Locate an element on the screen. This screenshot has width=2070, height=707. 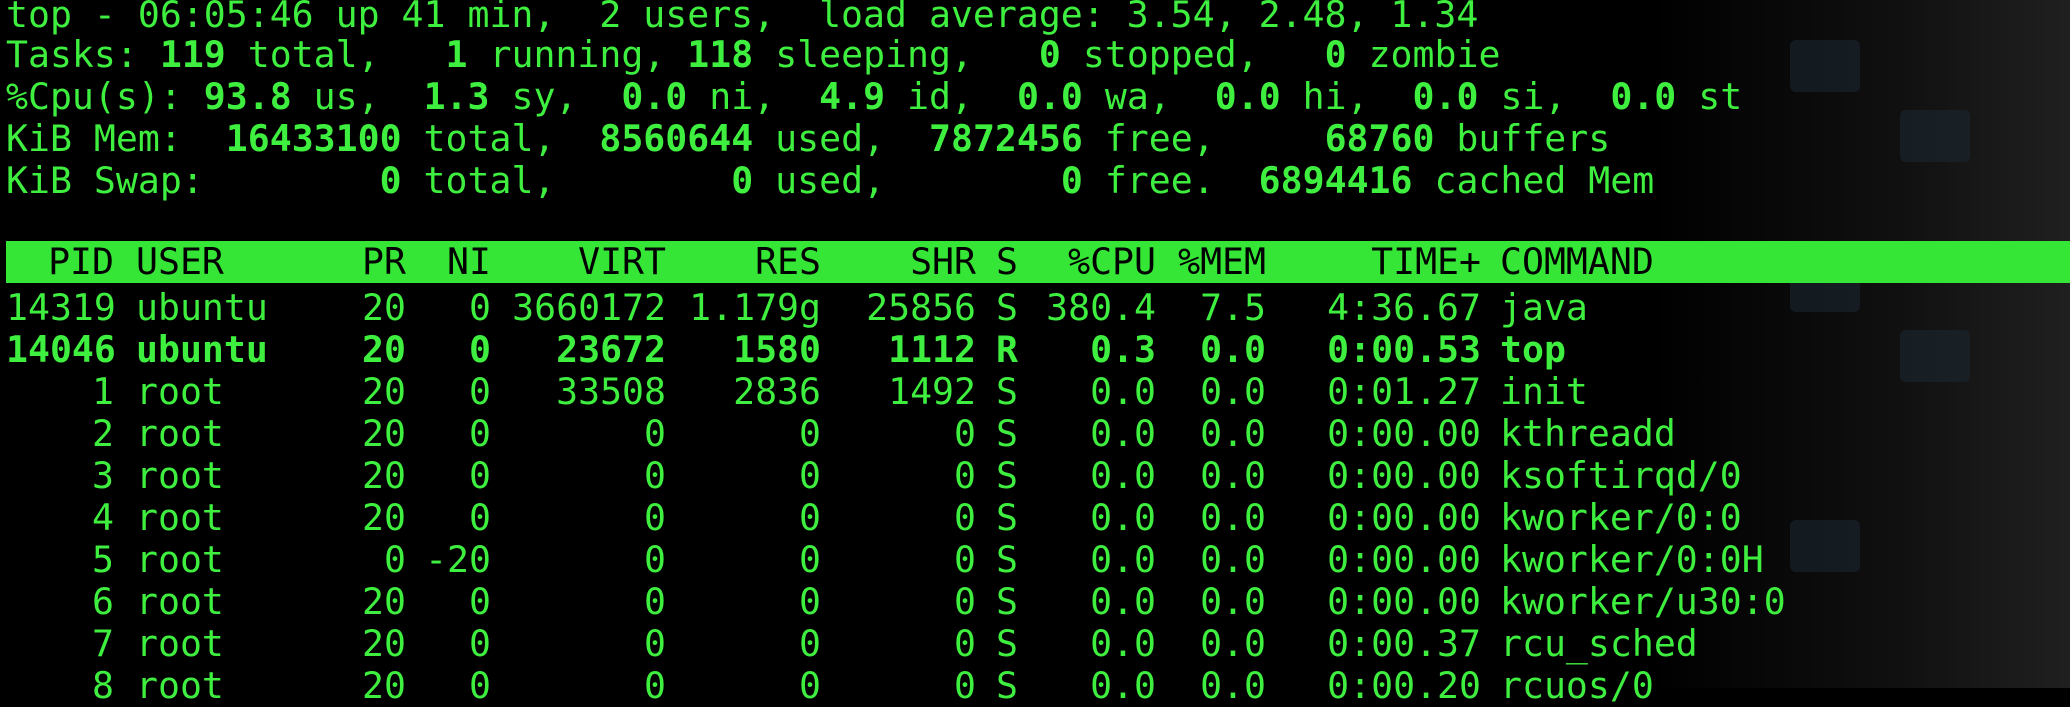
table-row: 2 root 20 0 0 0 0 S 0.0 0.0 0:00.00 kthreadd is located at coordinates (1036, 434).